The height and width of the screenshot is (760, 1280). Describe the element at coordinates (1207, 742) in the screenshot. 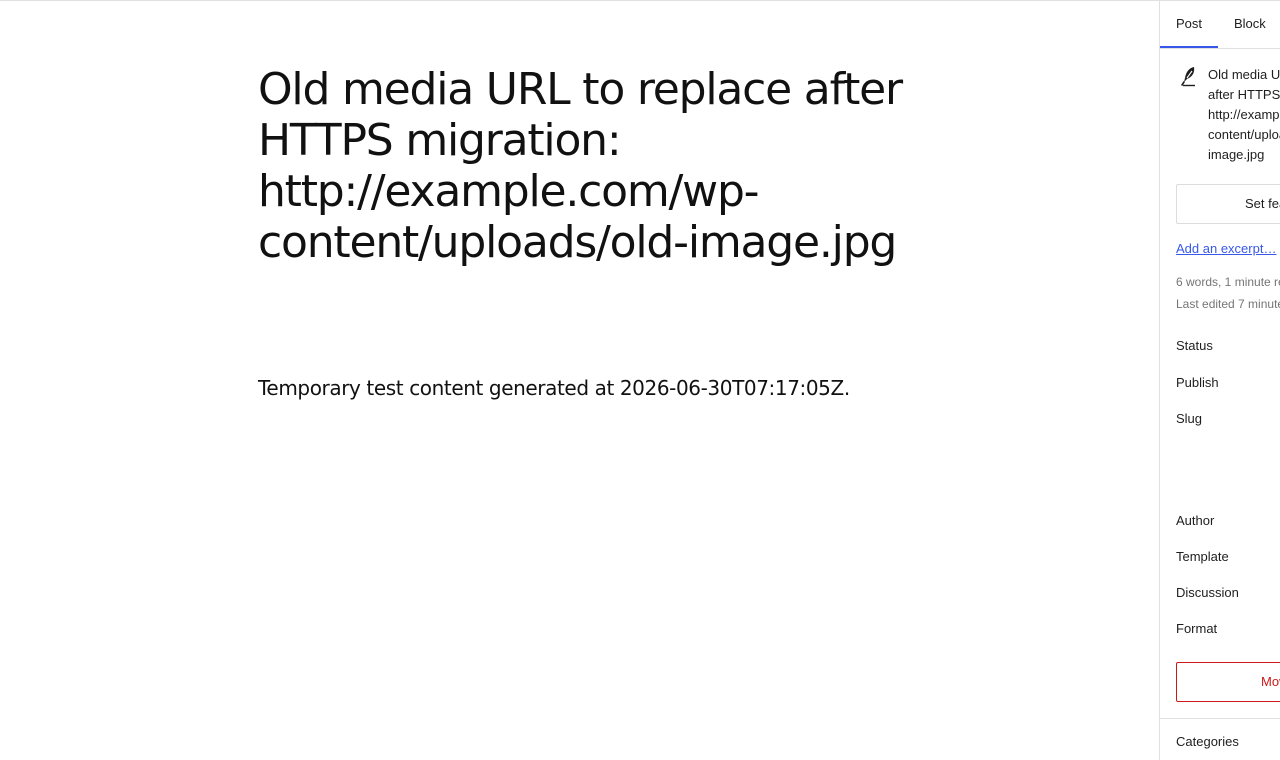

I see `categories-panel-toggle: Categories` at that location.